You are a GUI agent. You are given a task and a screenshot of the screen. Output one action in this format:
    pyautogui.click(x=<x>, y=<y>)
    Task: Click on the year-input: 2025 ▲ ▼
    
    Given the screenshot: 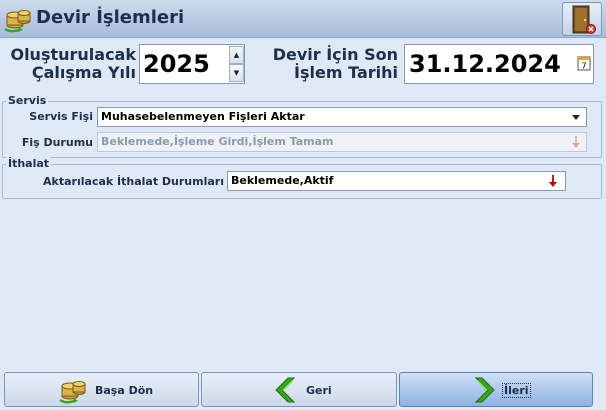 What is the action you would take?
    pyautogui.click(x=192, y=64)
    